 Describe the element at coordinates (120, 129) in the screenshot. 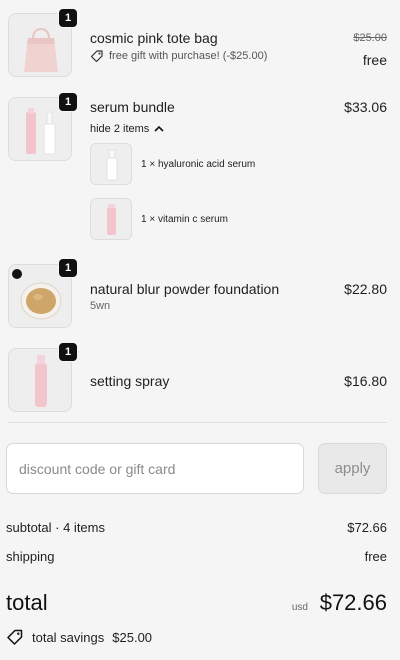

I see `toggle-bundle-items-label: hide 2 items` at that location.